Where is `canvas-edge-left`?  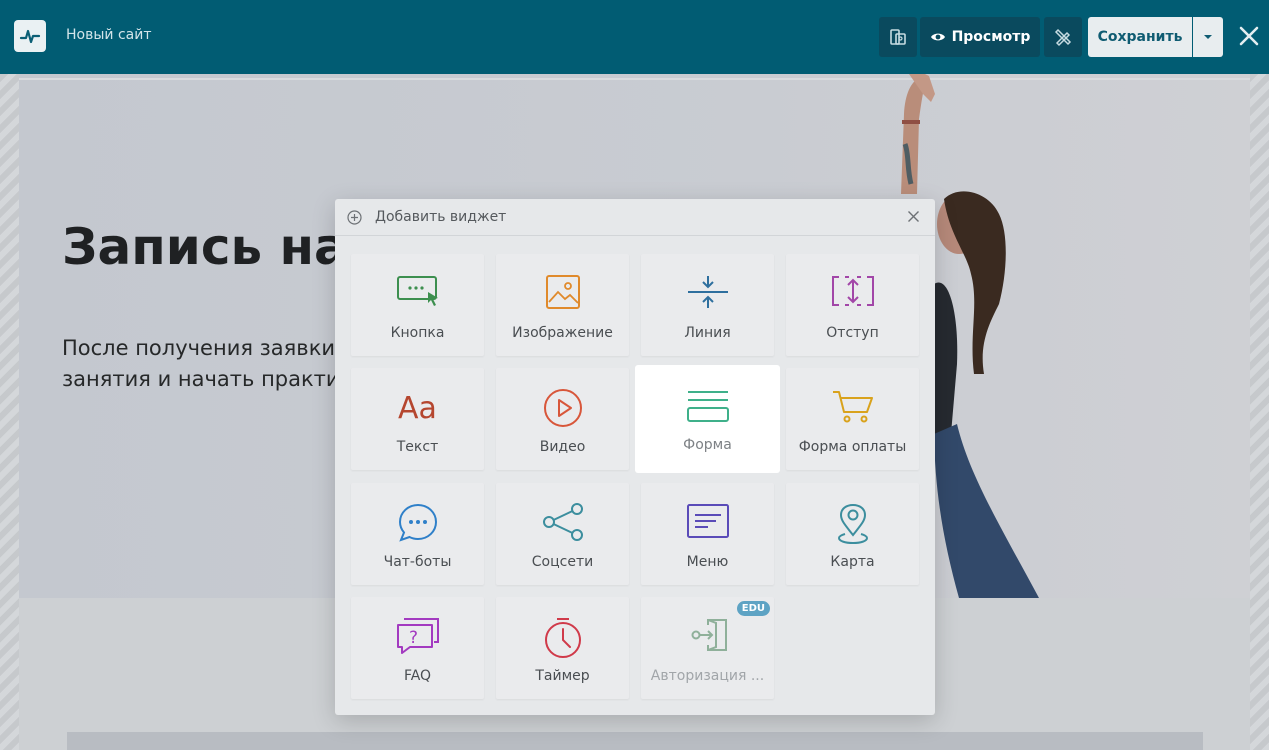 canvas-edge-left is located at coordinates (9, 412).